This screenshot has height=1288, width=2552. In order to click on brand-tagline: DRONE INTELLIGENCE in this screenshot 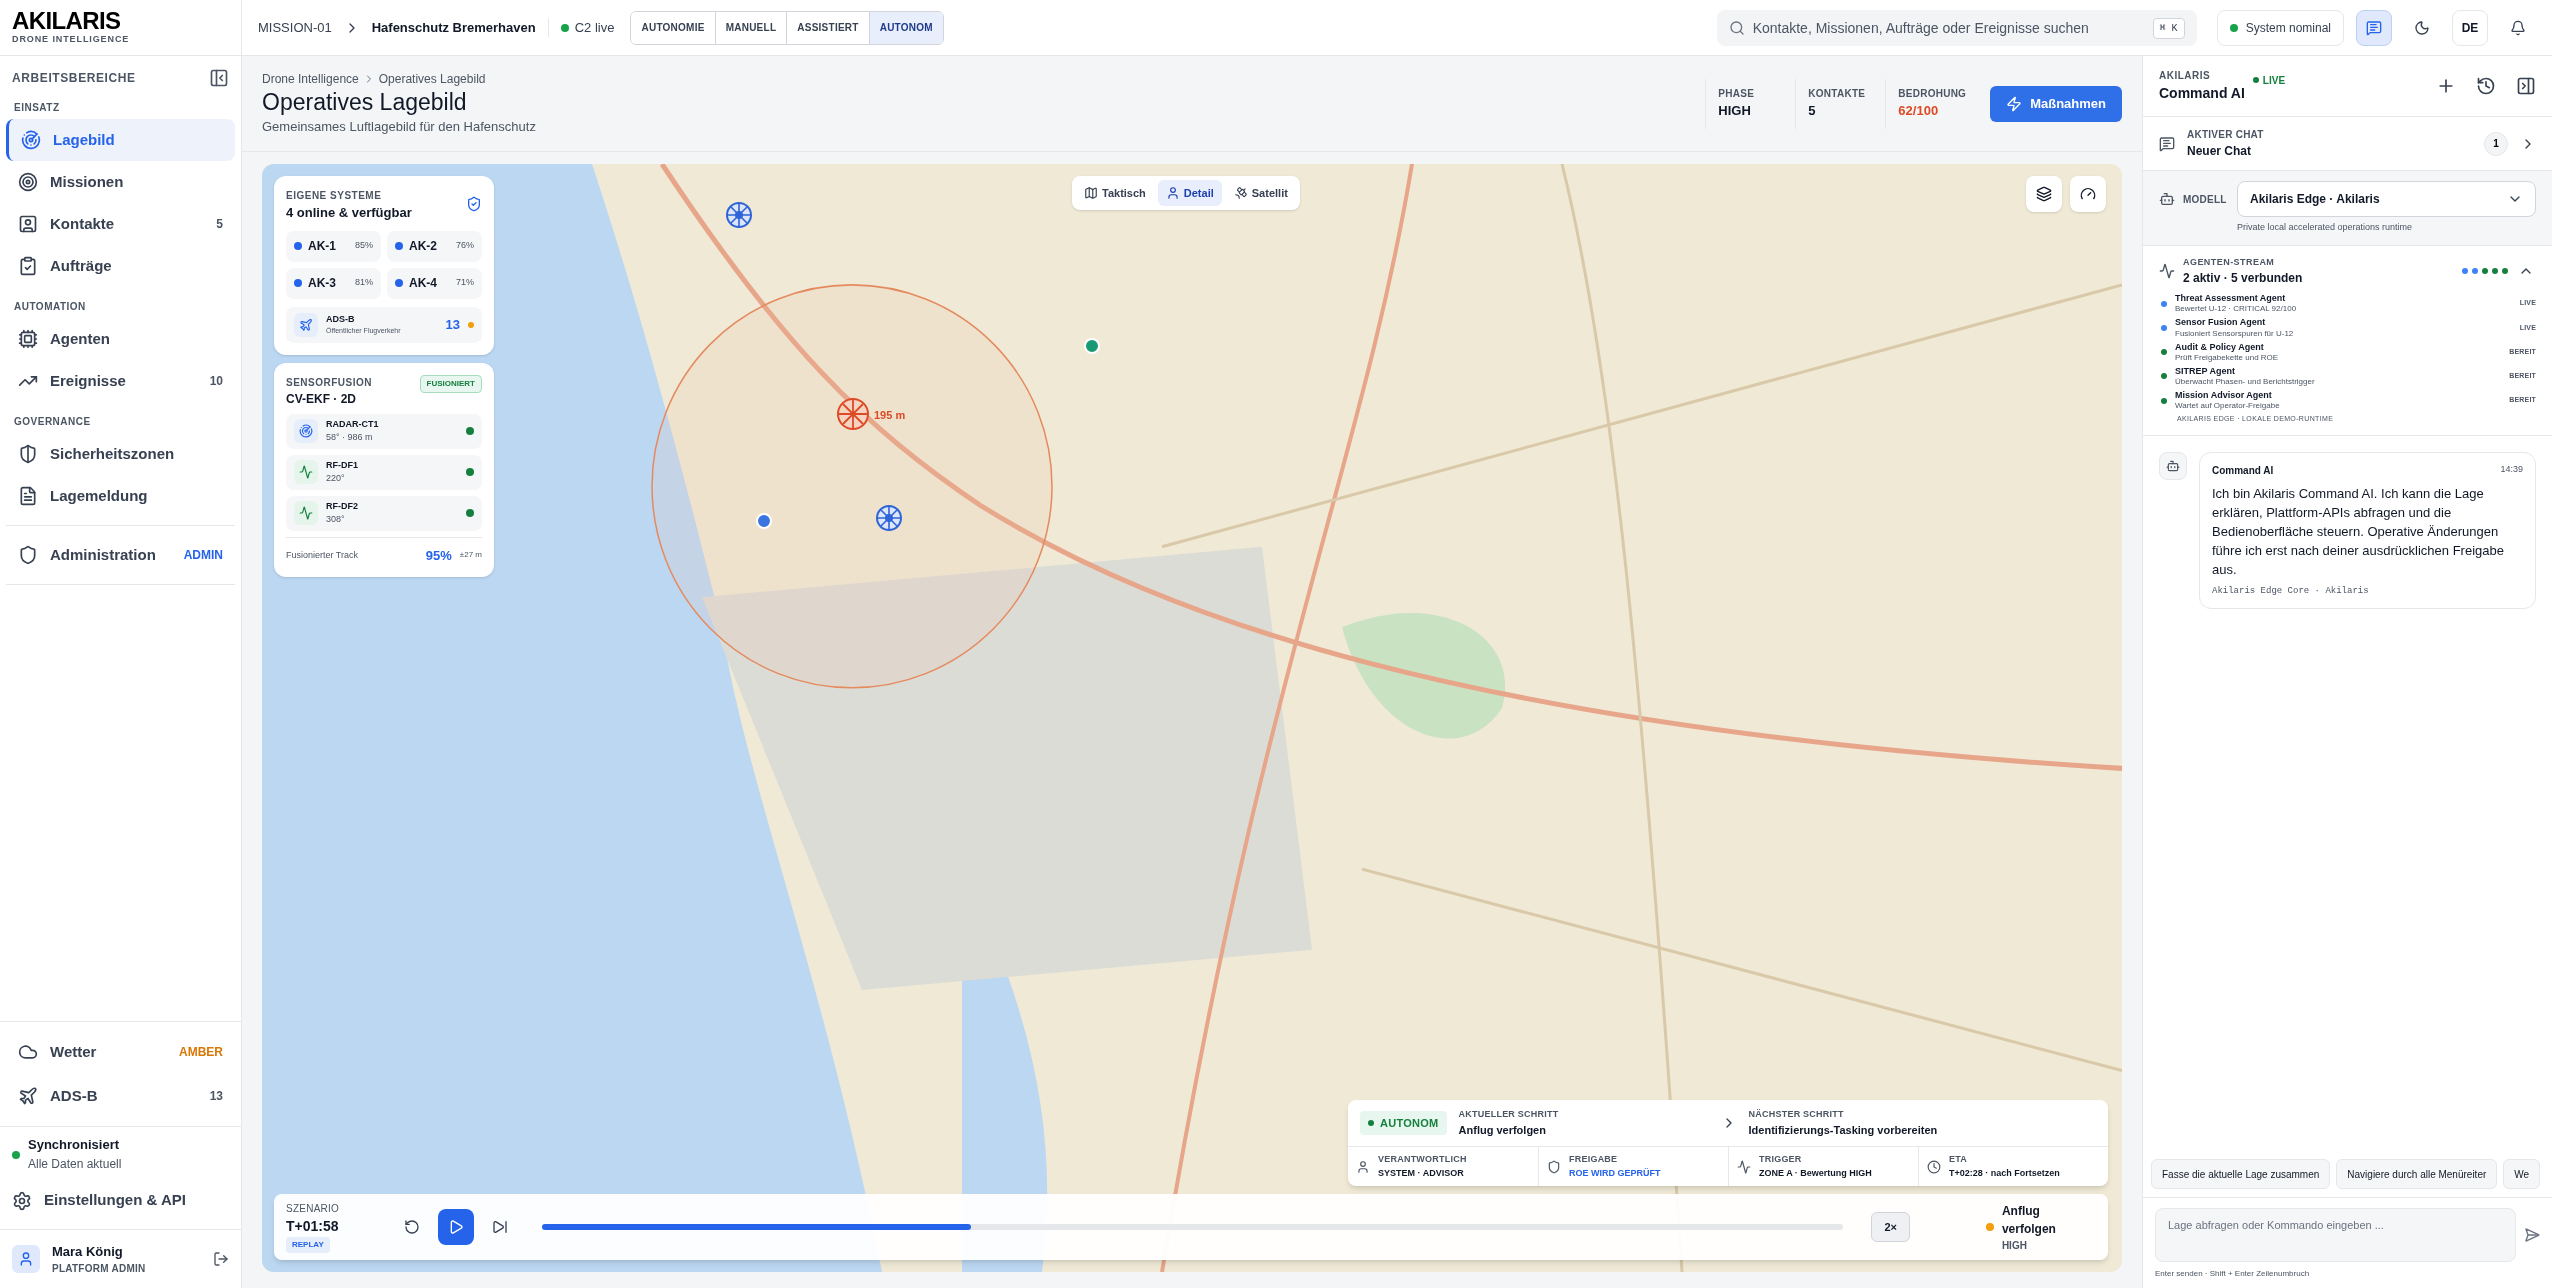, I will do `click(71, 39)`.